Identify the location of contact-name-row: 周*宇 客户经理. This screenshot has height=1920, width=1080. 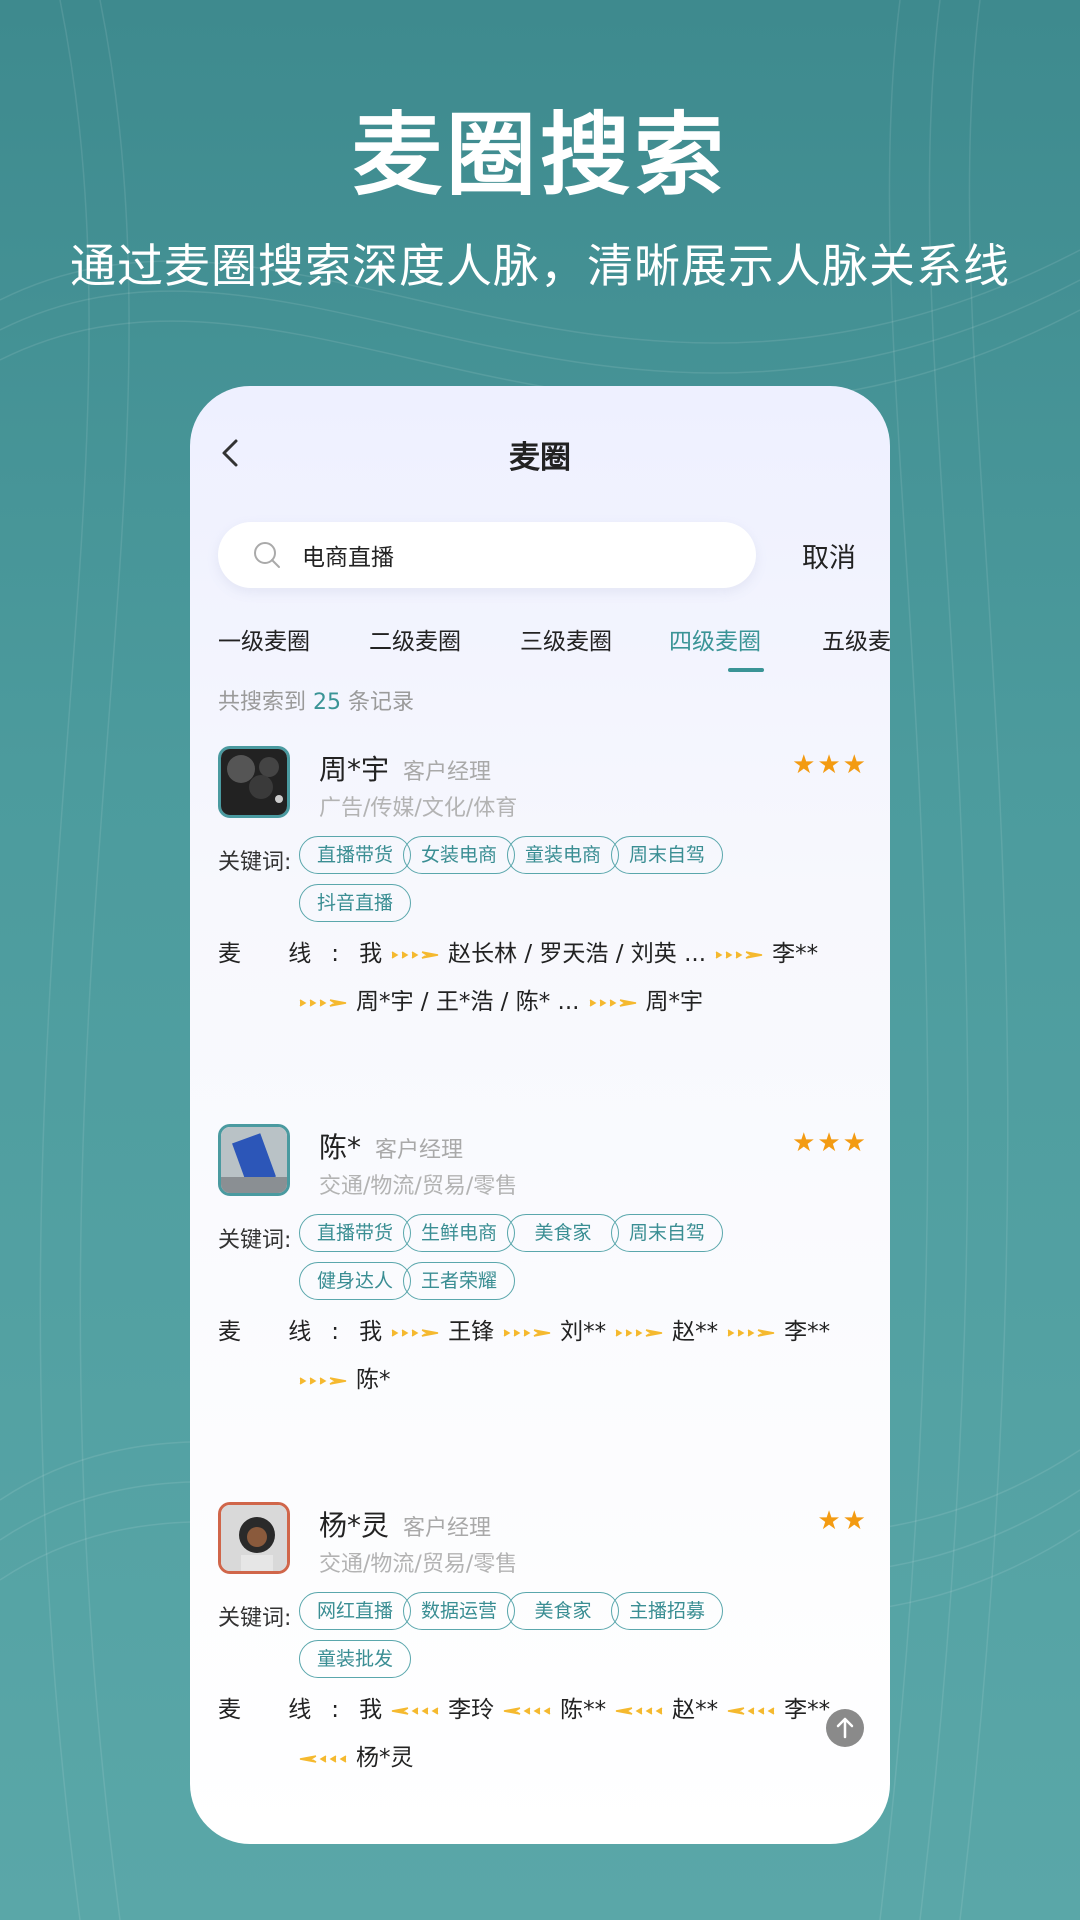
(405, 768).